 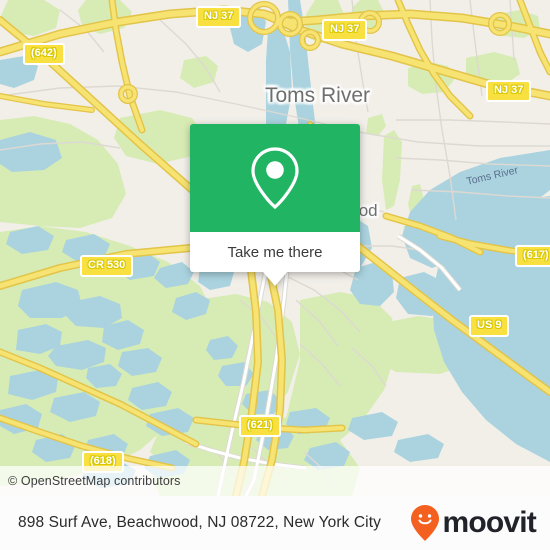 I want to click on map-attribution: © OpenStreetMap contributors, so click(x=275, y=481).